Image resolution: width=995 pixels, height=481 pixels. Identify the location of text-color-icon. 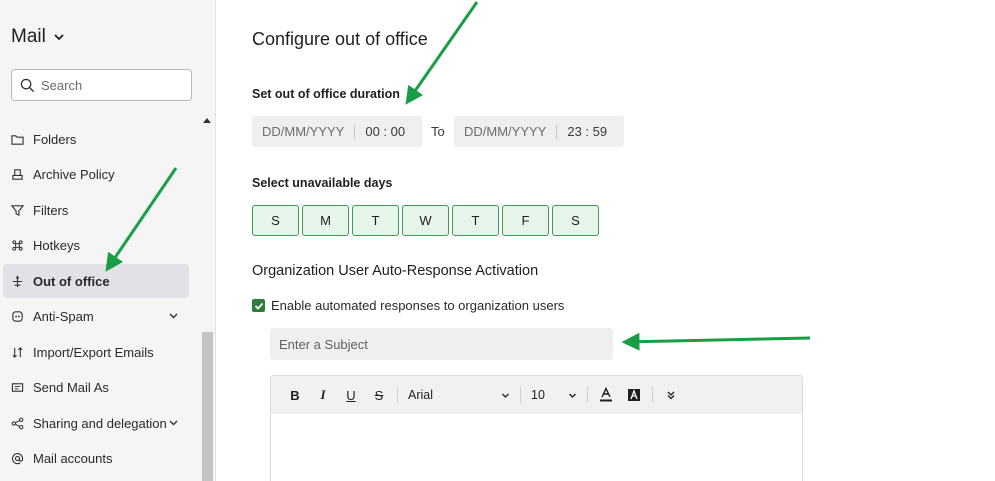
(606, 394).